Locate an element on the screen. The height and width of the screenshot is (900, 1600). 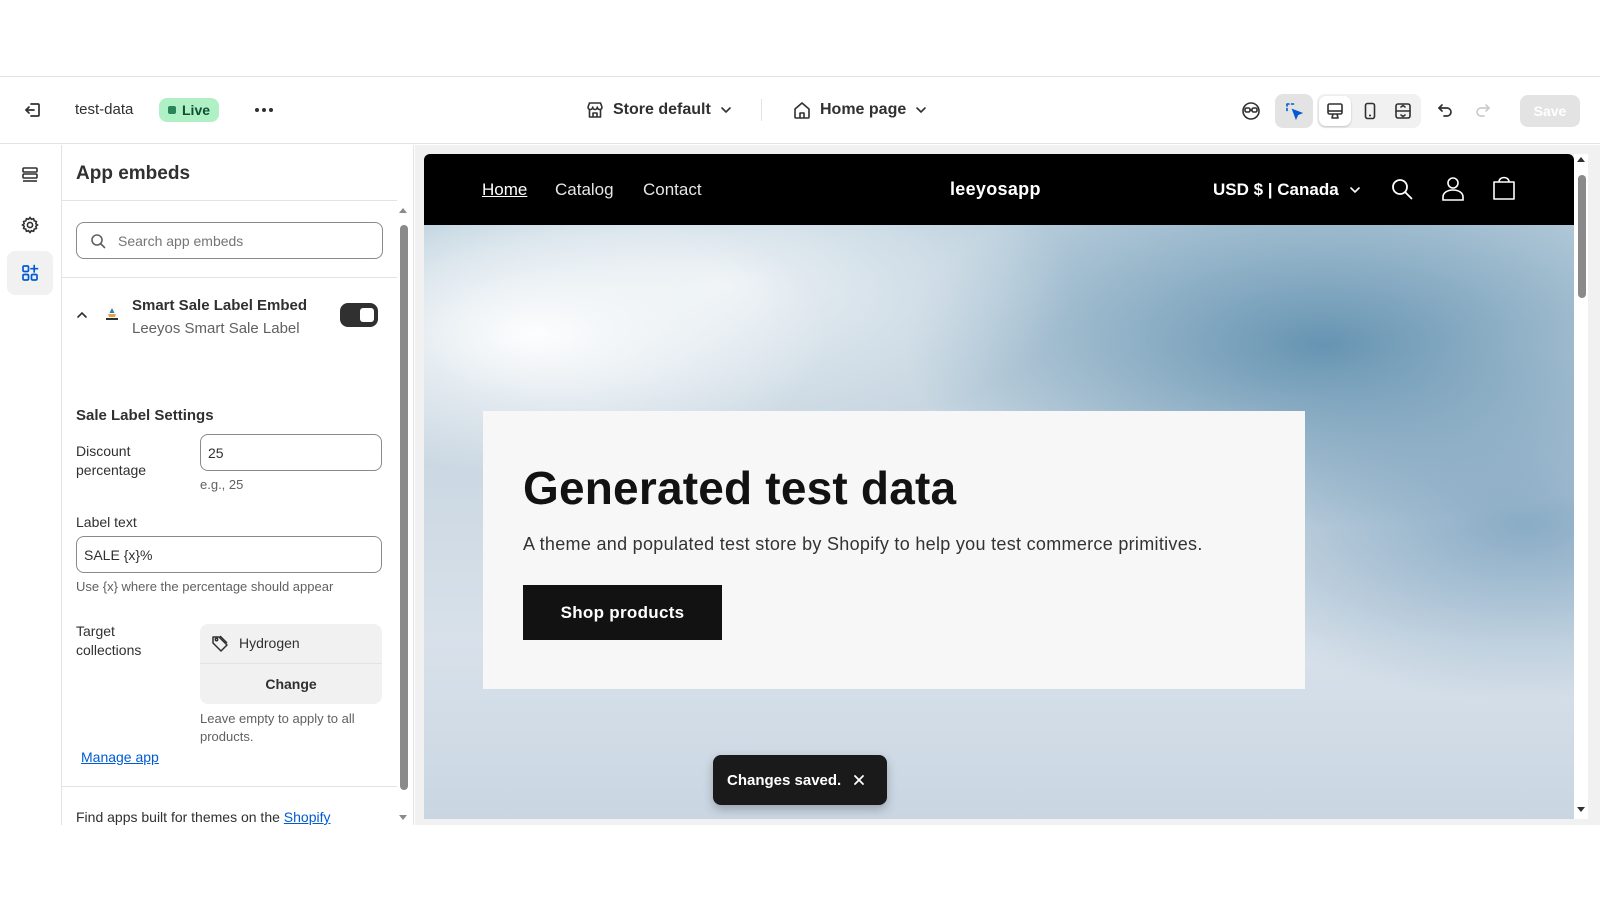
change-collections-button: Change is located at coordinates (291, 683).